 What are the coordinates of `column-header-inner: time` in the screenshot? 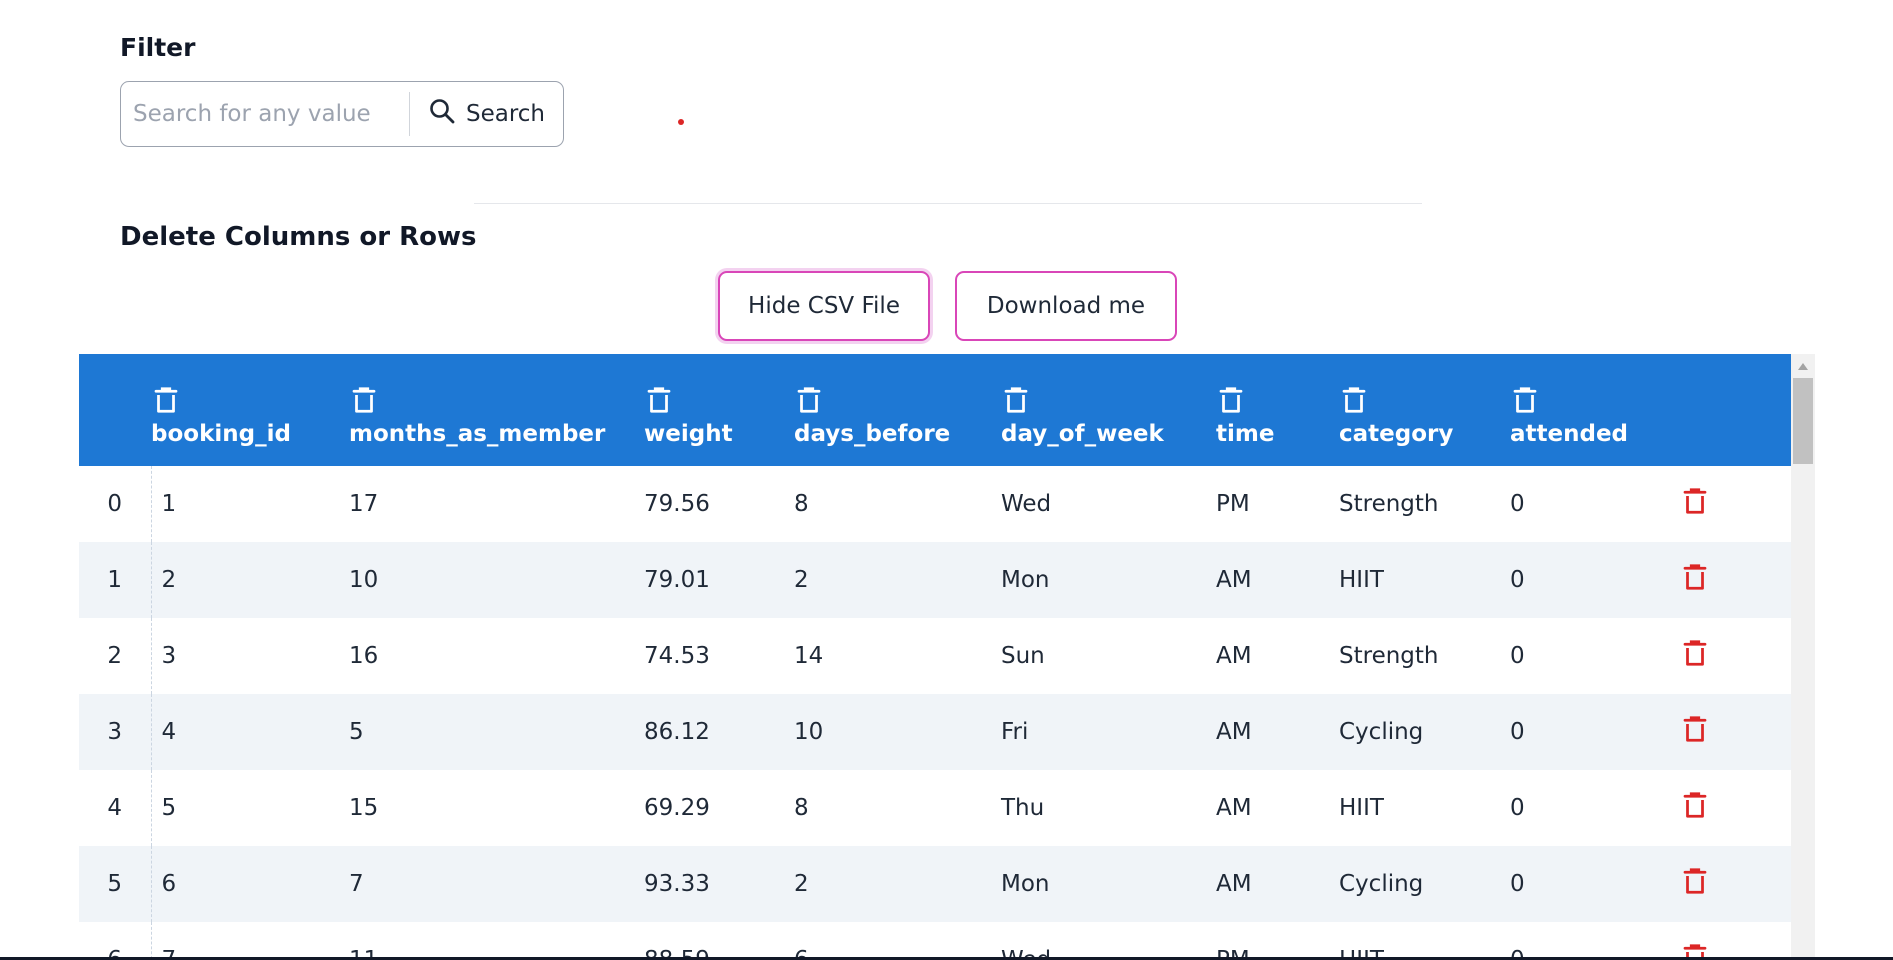 It's located at (1277, 410).